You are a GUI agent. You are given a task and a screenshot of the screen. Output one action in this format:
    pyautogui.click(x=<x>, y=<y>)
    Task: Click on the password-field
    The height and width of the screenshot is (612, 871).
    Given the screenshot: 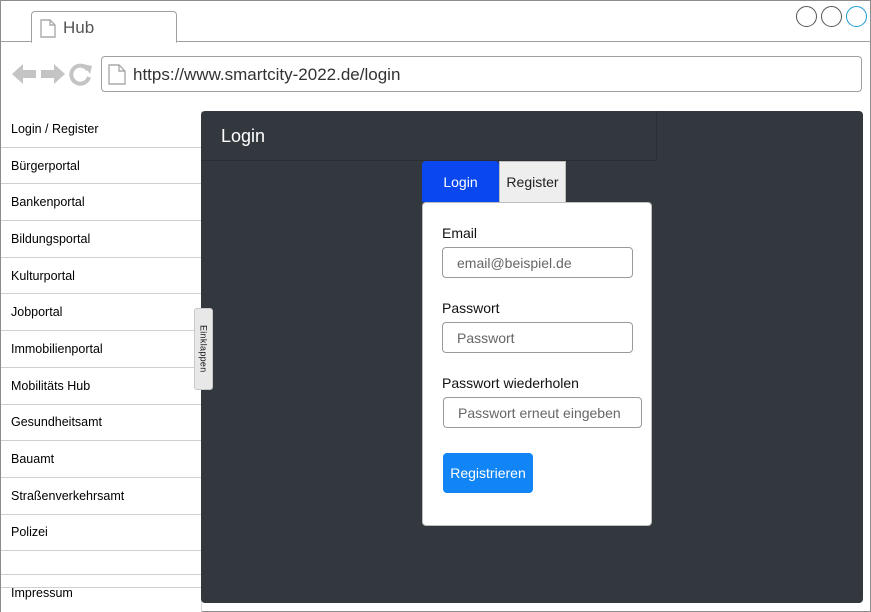 What is the action you would take?
    pyautogui.click(x=537, y=337)
    